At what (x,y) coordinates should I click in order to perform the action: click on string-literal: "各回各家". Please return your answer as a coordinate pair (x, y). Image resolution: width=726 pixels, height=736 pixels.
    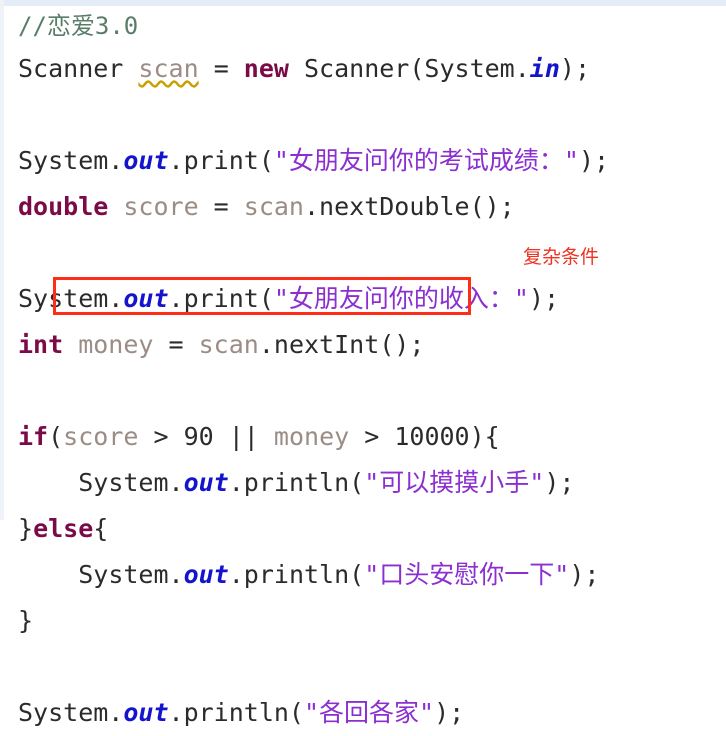
    Looking at the image, I should click on (369, 712).